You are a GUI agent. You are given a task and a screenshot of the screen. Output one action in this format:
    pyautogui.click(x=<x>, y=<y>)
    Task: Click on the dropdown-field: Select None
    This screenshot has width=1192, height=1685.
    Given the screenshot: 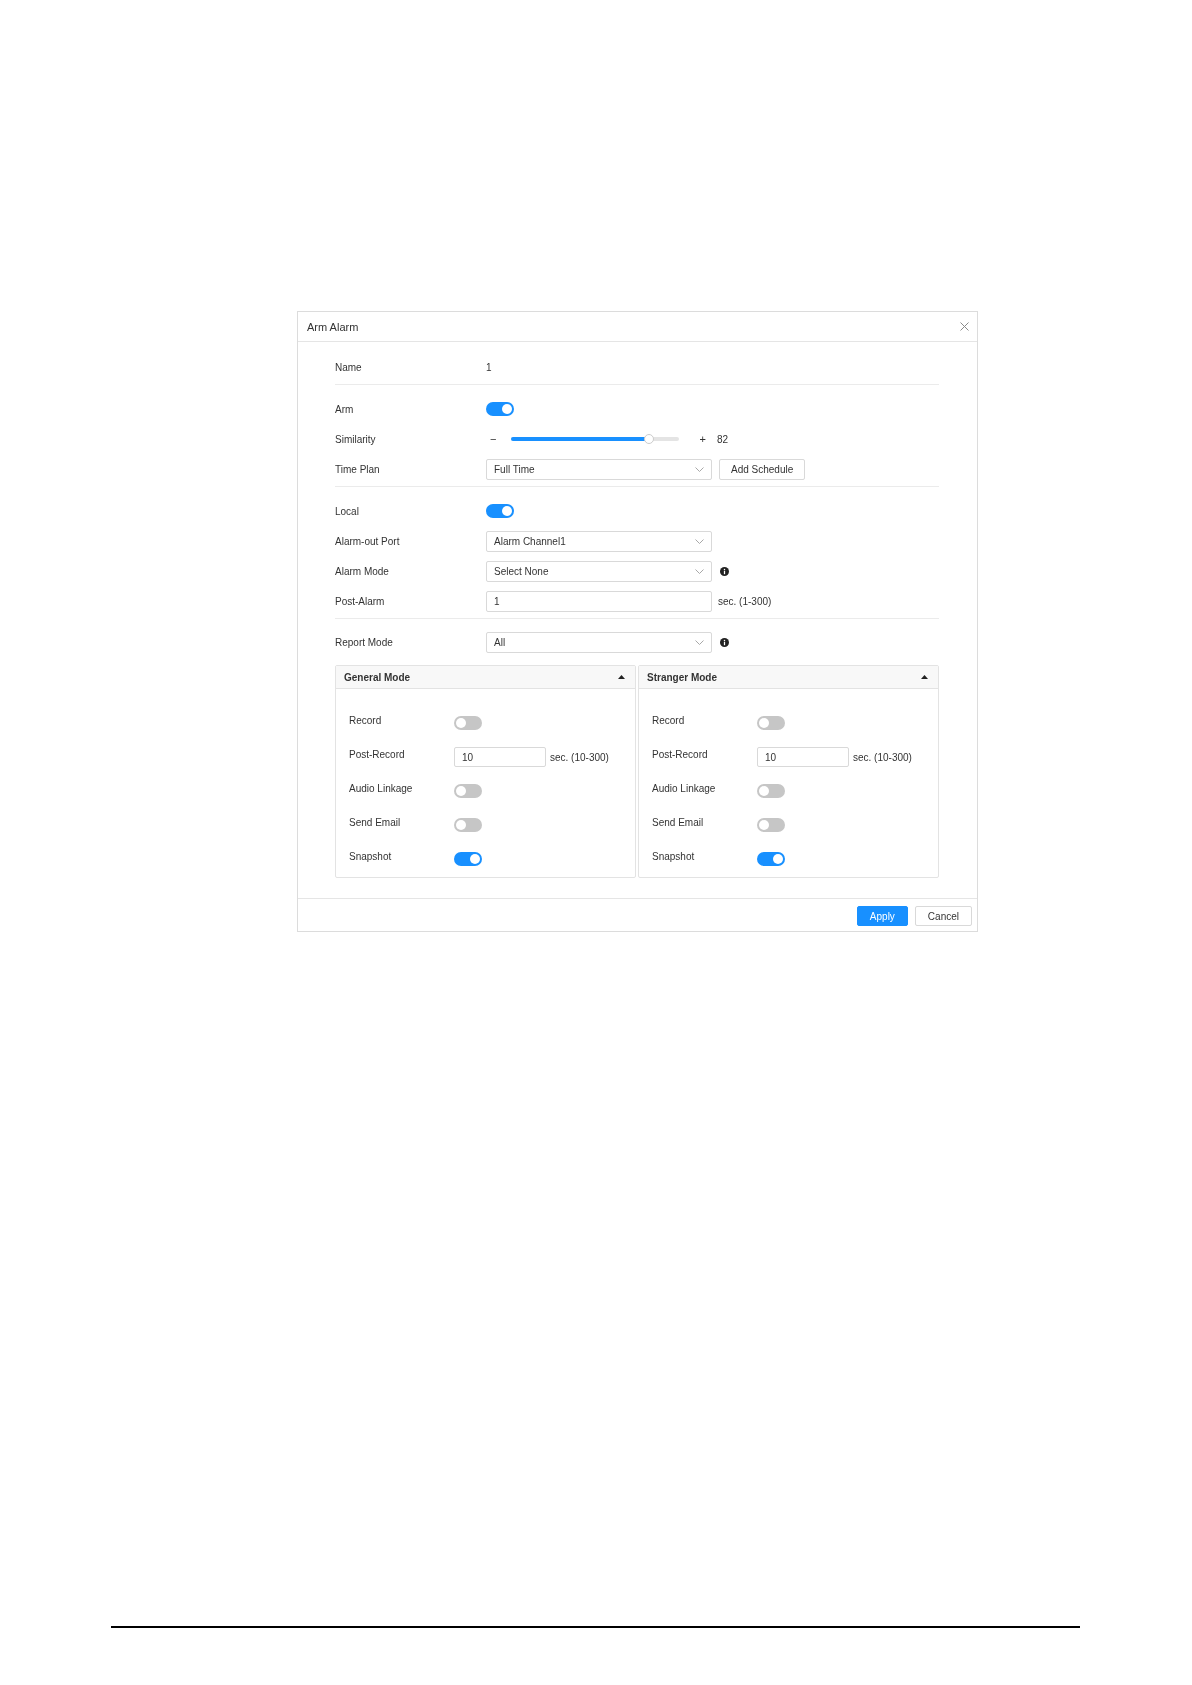 What is the action you would take?
    pyautogui.click(x=599, y=571)
    